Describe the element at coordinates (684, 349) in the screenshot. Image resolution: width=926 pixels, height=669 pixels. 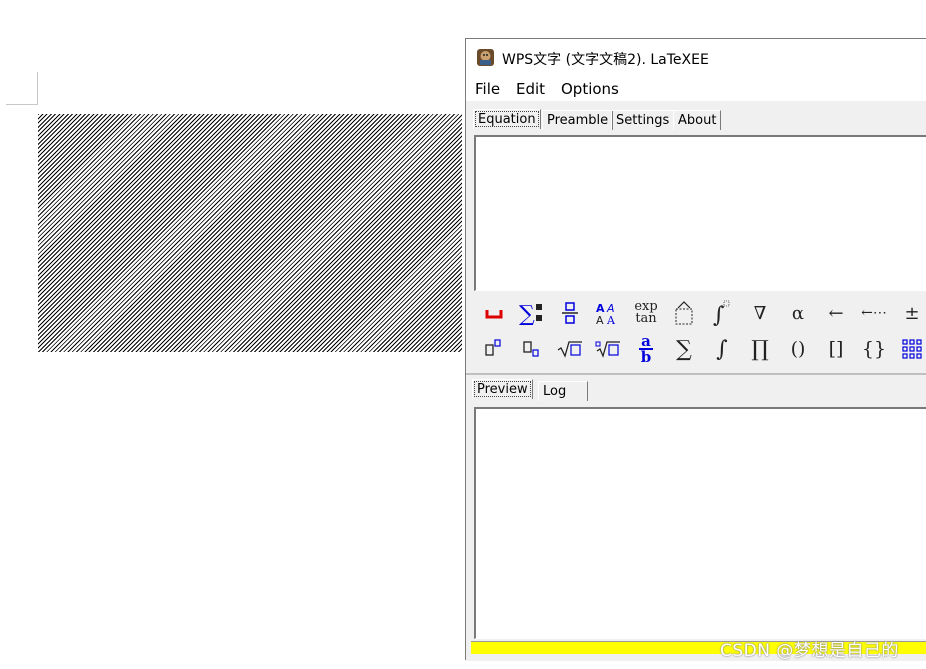
I see `sum-button: ∑` at that location.